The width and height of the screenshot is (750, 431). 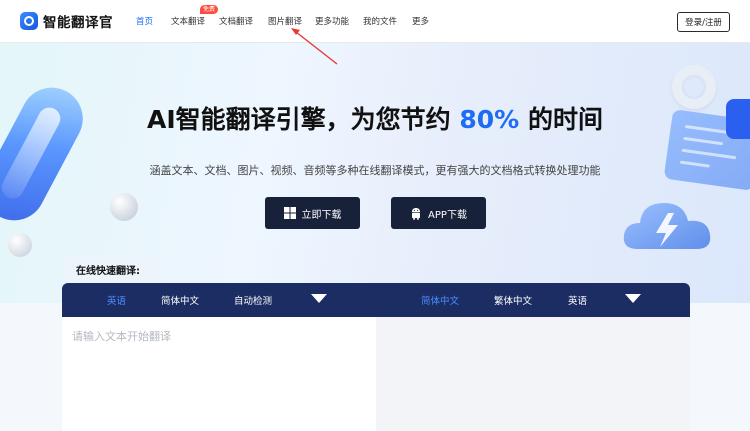 What do you see at coordinates (289, 213) in the screenshot?
I see `windows-icon` at bounding box center [289, 213].